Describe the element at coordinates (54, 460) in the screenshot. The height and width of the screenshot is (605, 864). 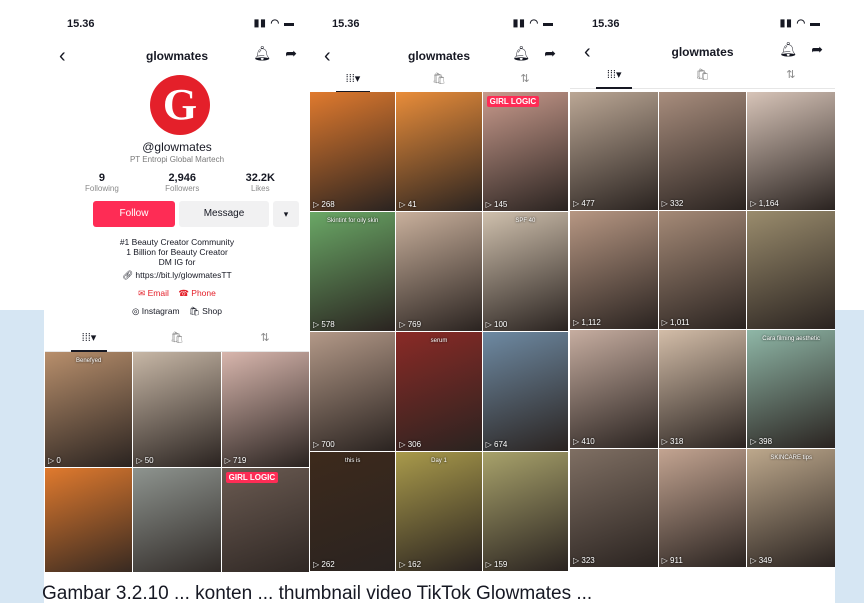
I see `view-count: ▷ 0` at that location.